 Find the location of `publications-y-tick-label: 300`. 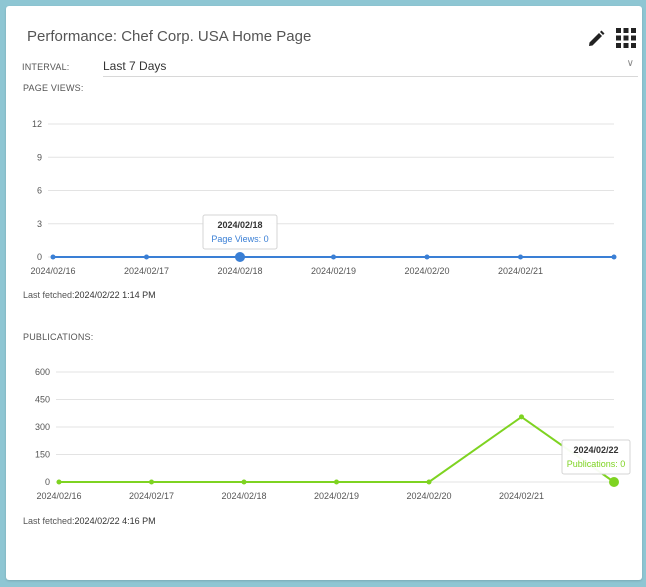

publications-y-tick-label: 300 is located at coordinates (42, 427).